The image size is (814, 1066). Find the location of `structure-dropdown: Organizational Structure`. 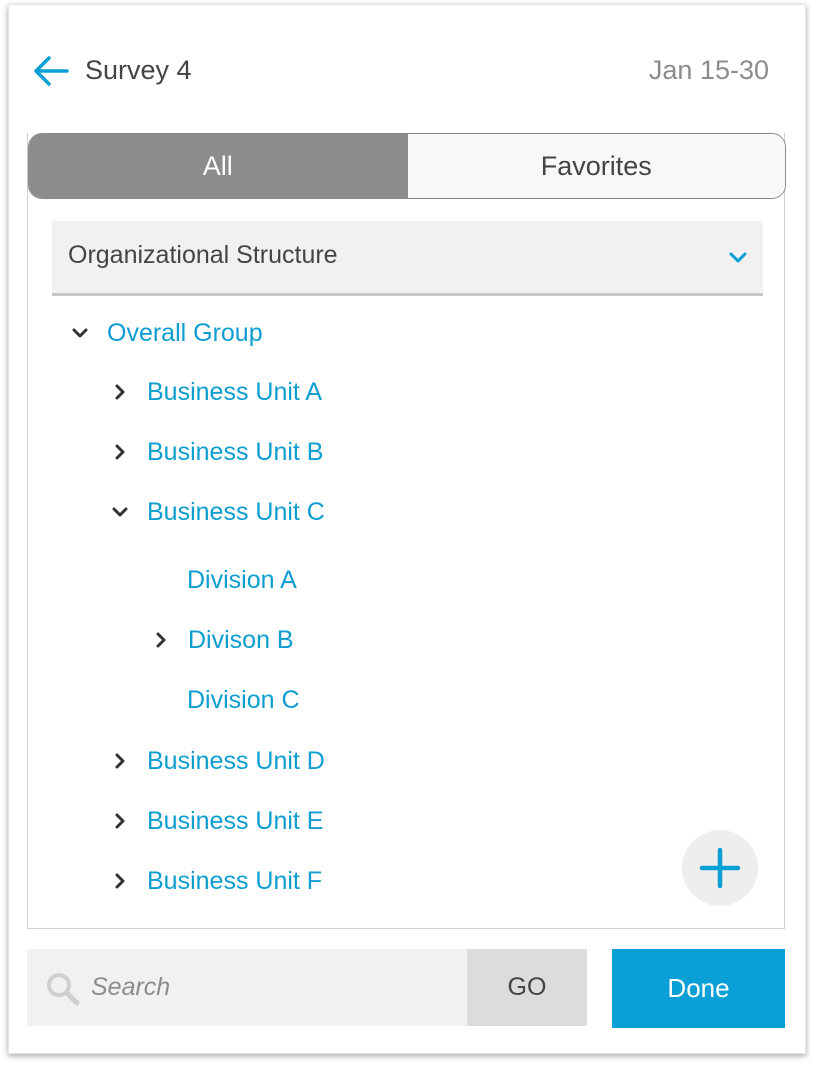

structure-dropdown: Organizational Structure is located at coordinates (407, 258).